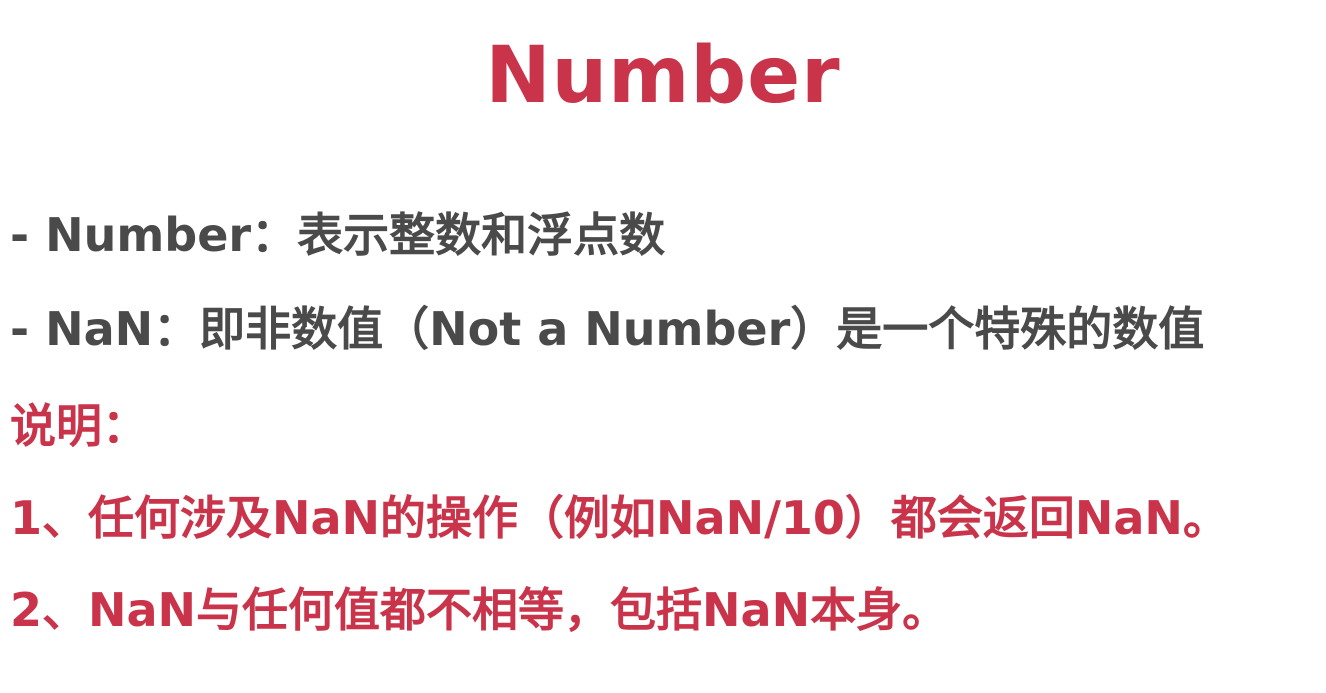  Describe the element at coordinates (619, 518) in the screenshot. I see `note-item-1: 1、任何涉及NaN的操作（例如NaN/10）都会返回NaN。` at that location.